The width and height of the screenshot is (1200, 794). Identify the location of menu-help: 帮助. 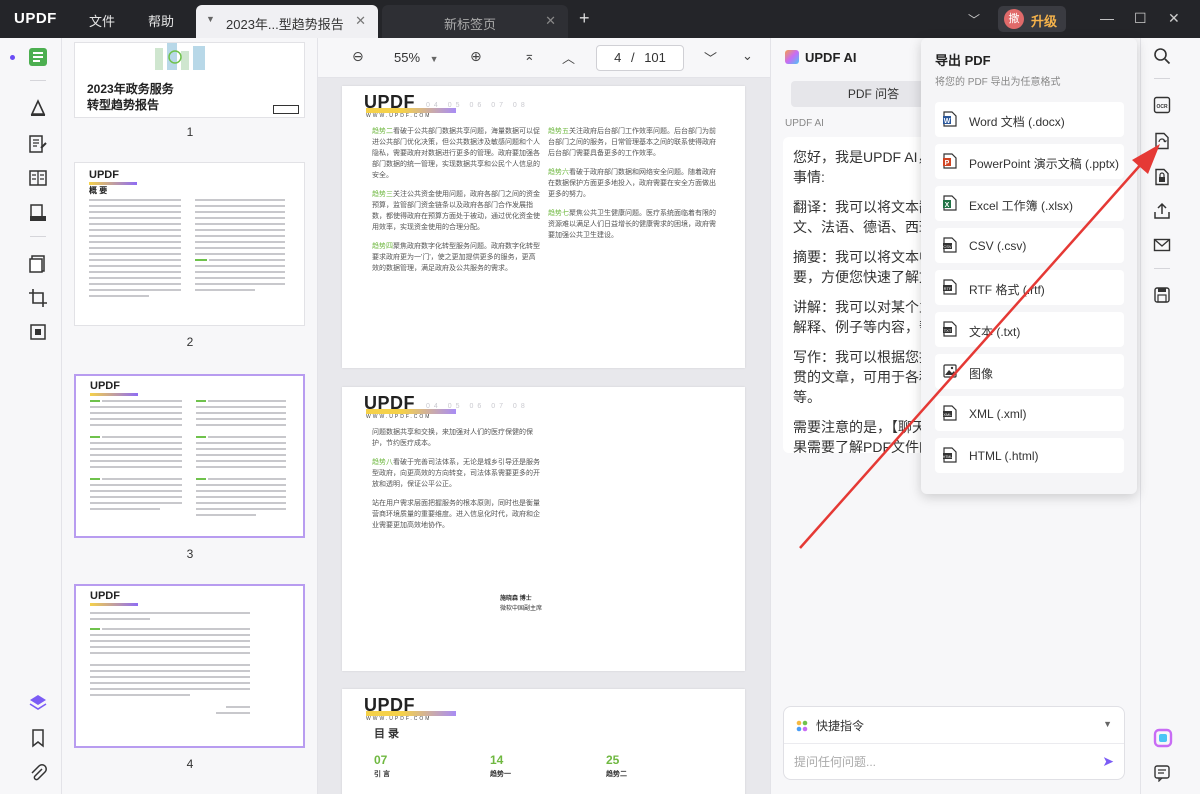
(161, 20).